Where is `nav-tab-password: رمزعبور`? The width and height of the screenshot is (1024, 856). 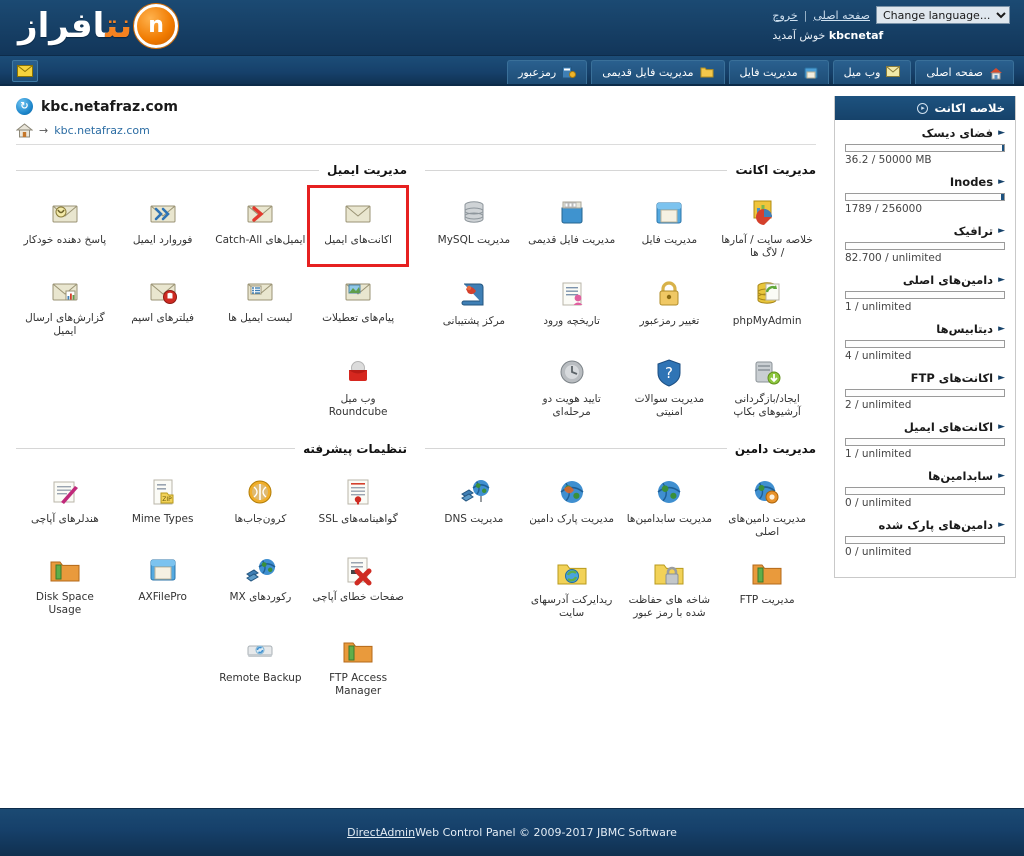
nav-tab-password: رمزعبور is located at coordinates (547, 72).